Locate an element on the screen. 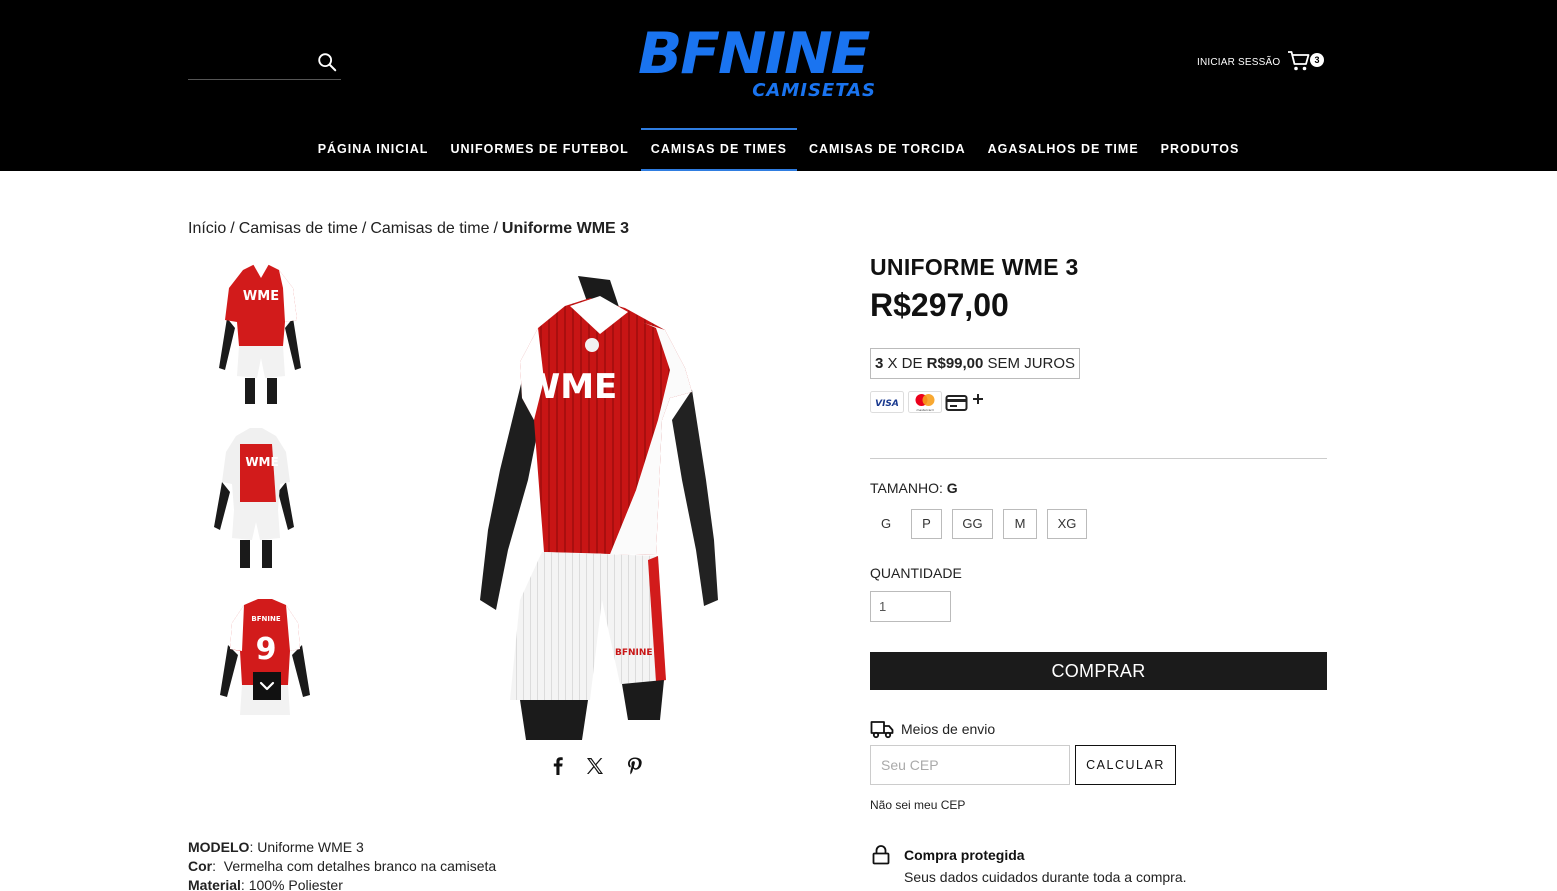  search-icon is located at coordinates (327, 61).